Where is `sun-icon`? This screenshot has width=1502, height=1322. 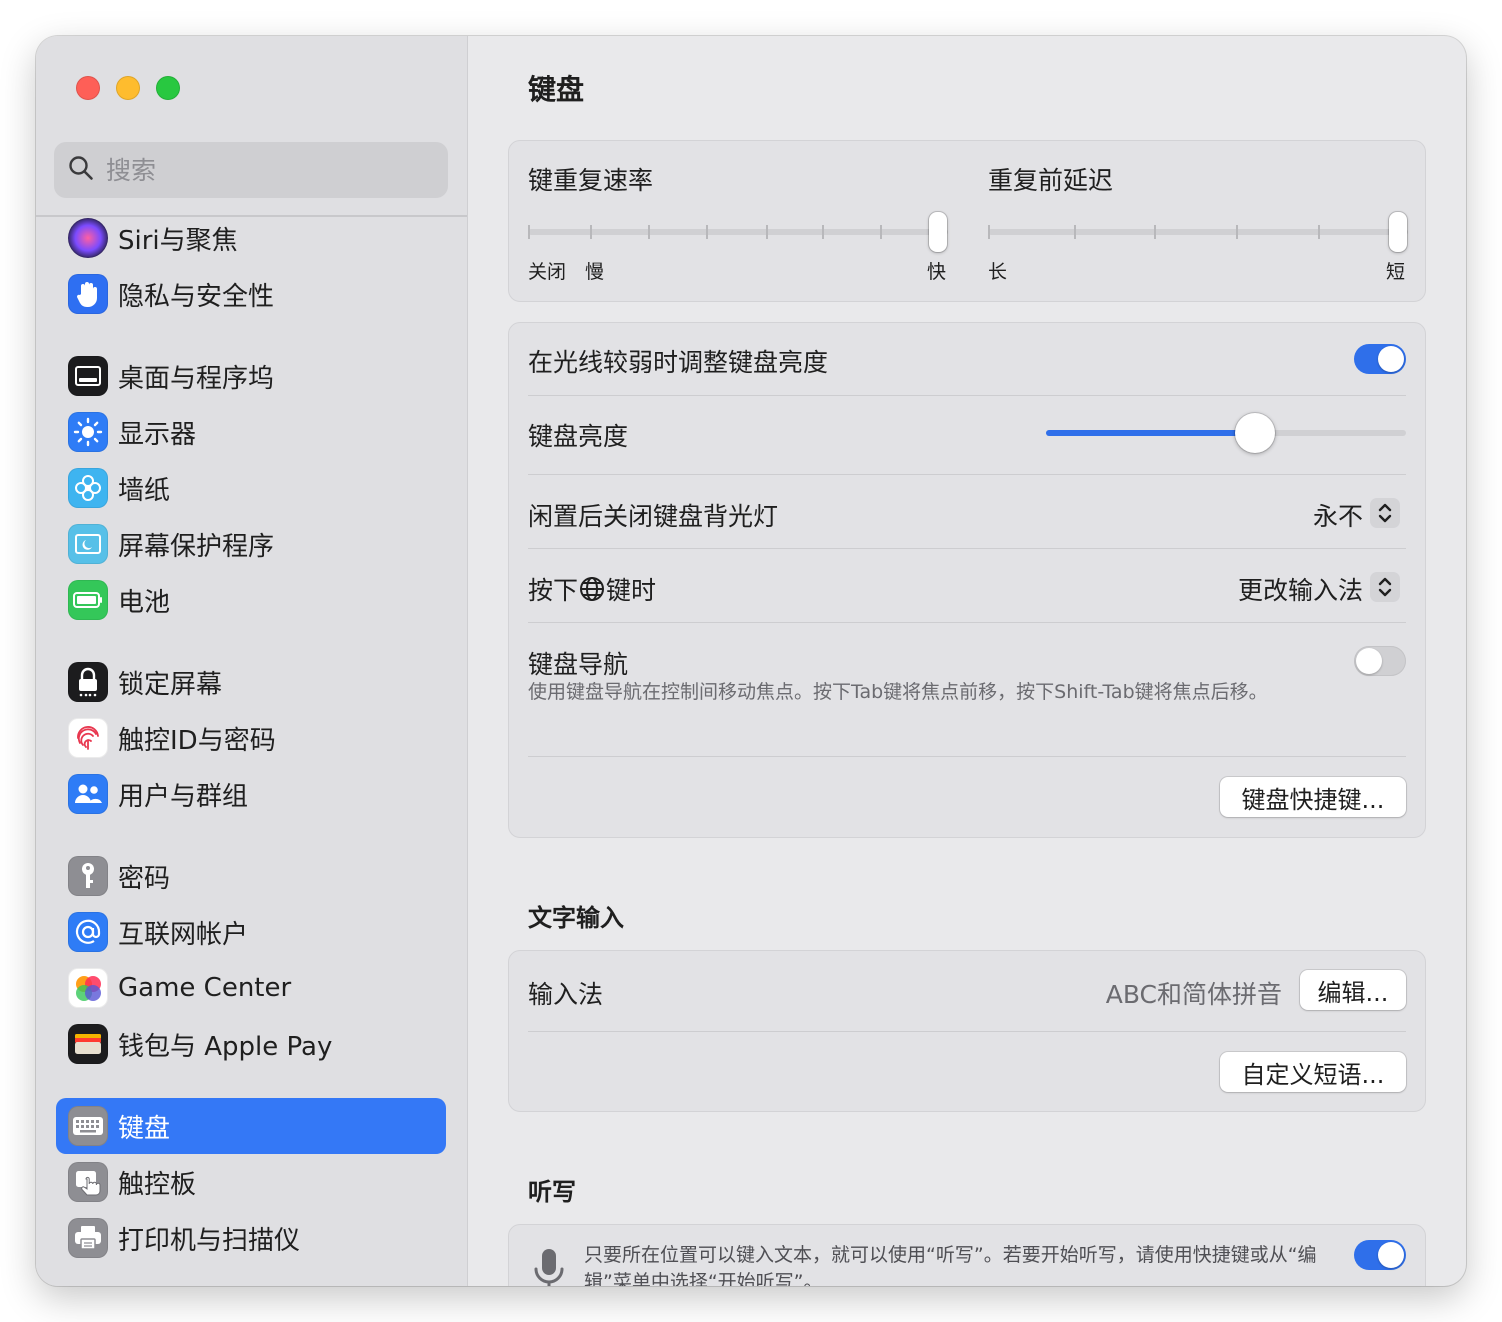
sun-icon is located at coordinates (88, 432).